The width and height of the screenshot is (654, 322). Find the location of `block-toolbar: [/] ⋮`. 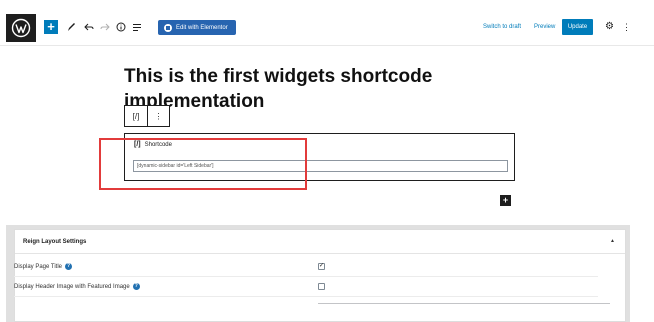

block-toolbar: [/] ⋮ is located at coordinates (147, 116).